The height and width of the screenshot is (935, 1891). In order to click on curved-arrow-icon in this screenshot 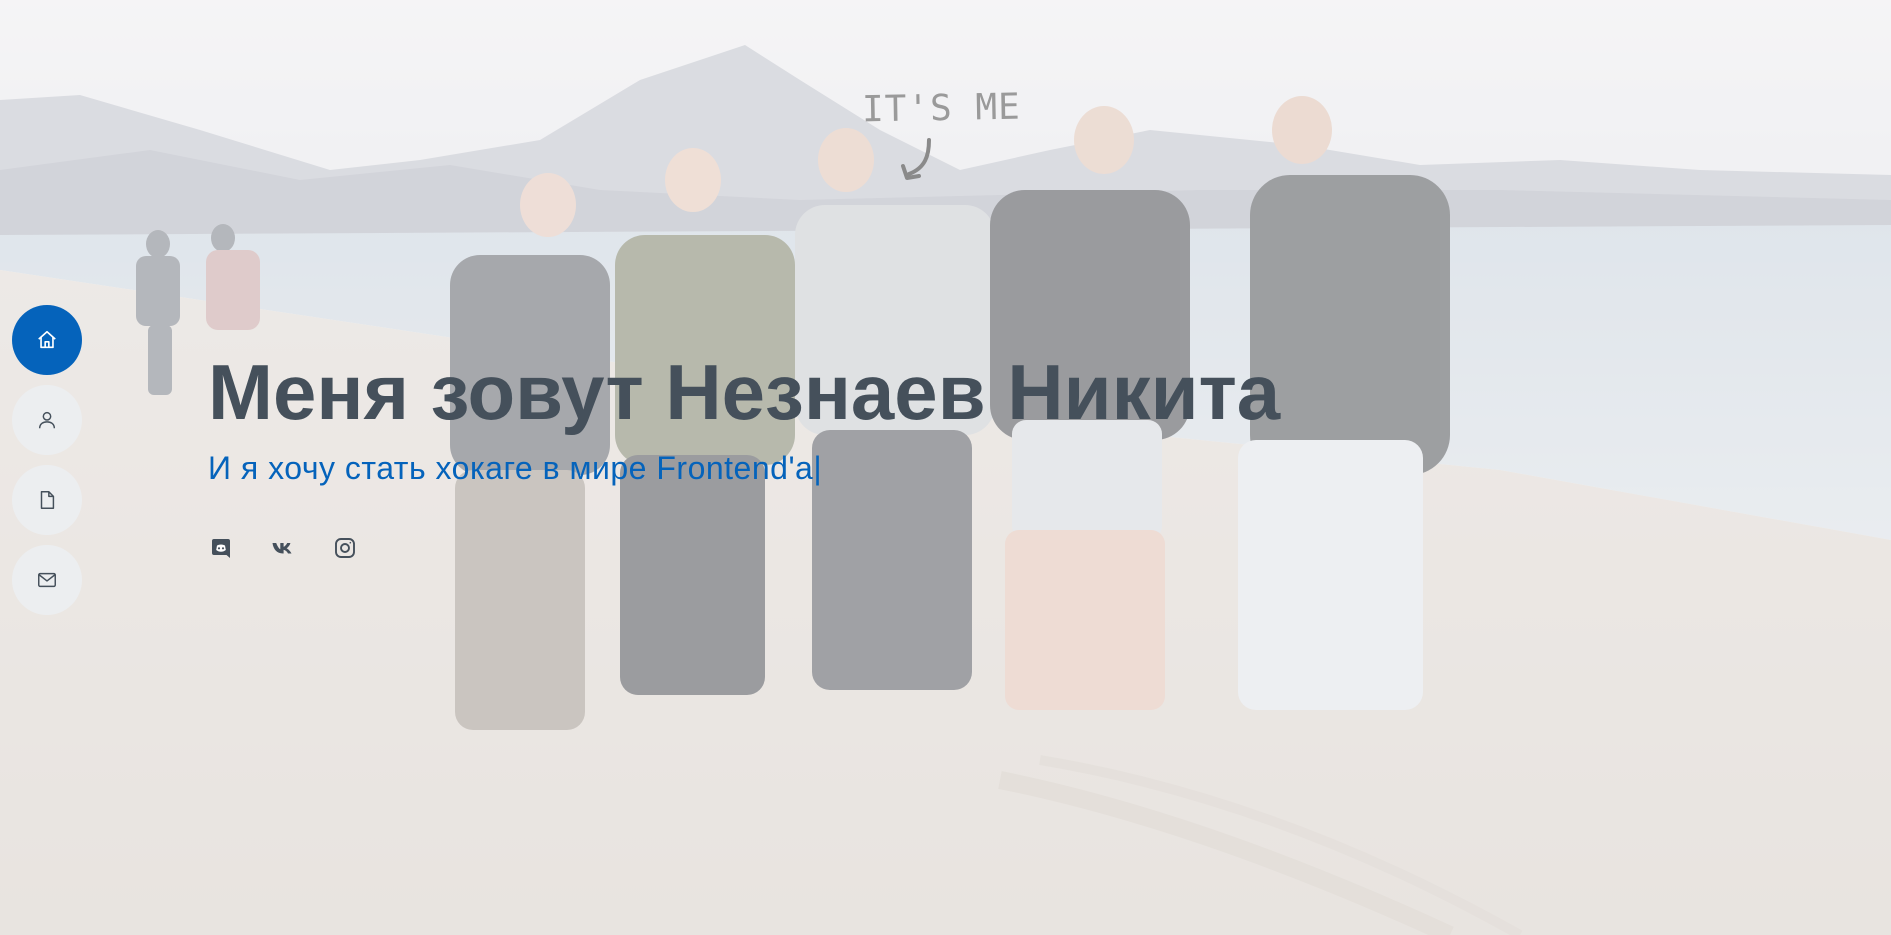, I will do `click(916, 159)`.